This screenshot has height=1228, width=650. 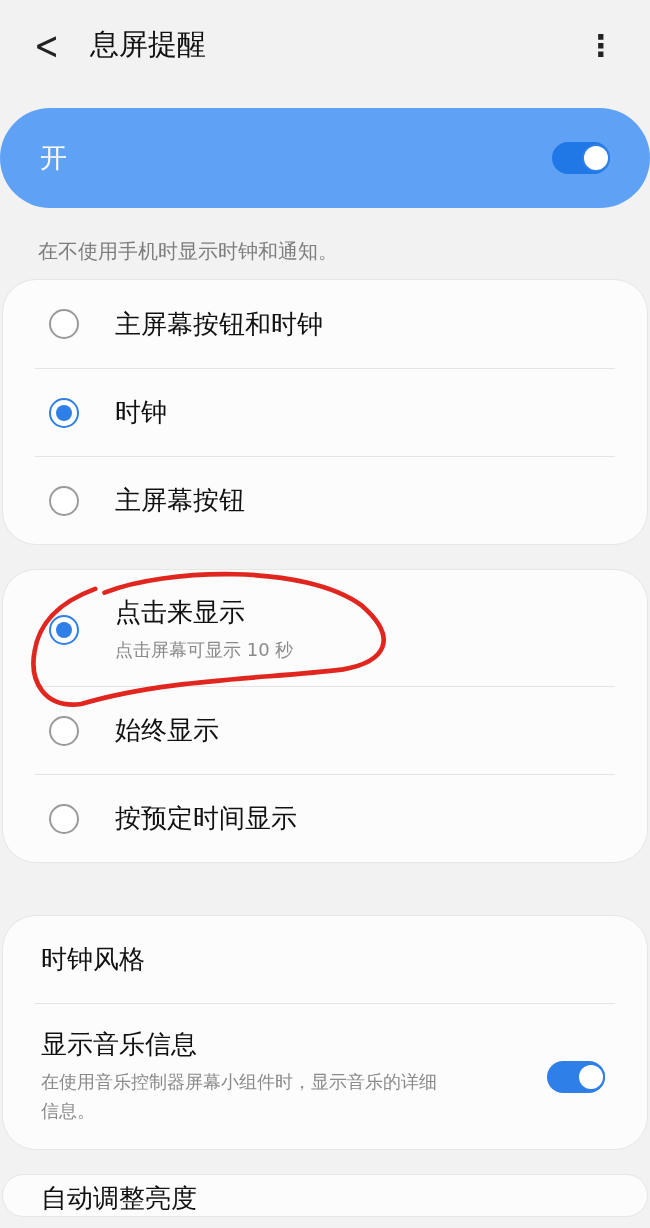 What do you see at coordinates (62, 45) in the screenshot?
I see `back-button: <` at bounding box center [62, 45].